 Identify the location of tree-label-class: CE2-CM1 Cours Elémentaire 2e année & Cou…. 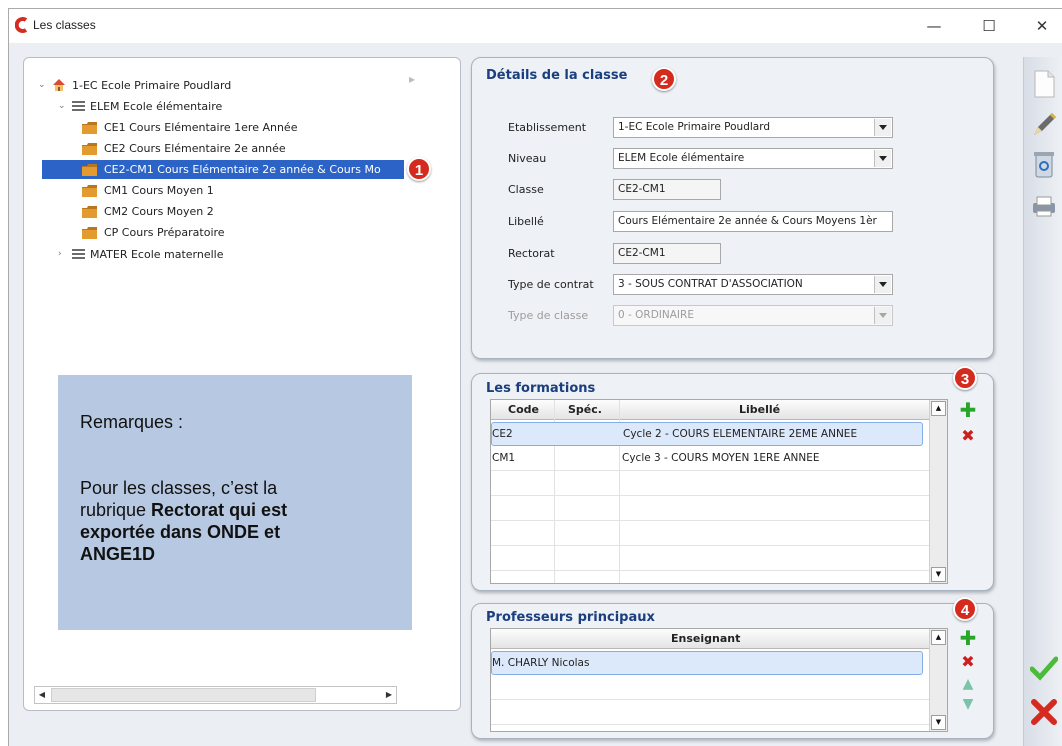
(242, 169).